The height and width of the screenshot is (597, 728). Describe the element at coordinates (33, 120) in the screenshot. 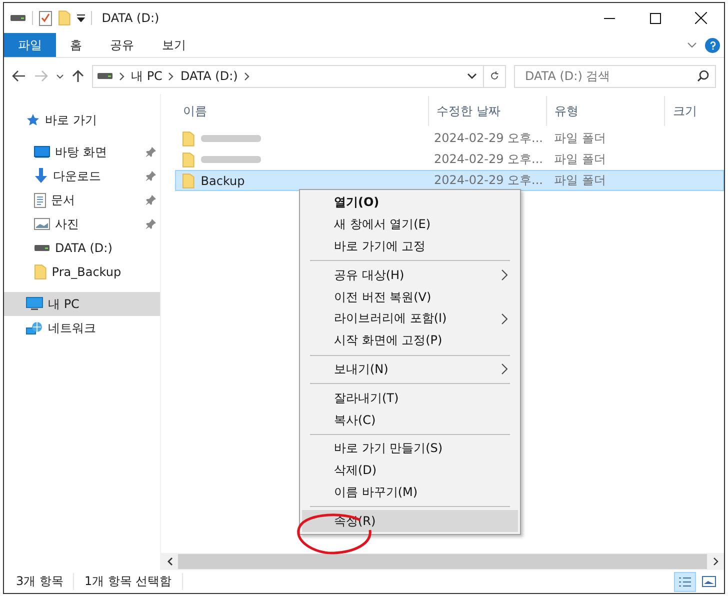

I see `star-icon` at that location.